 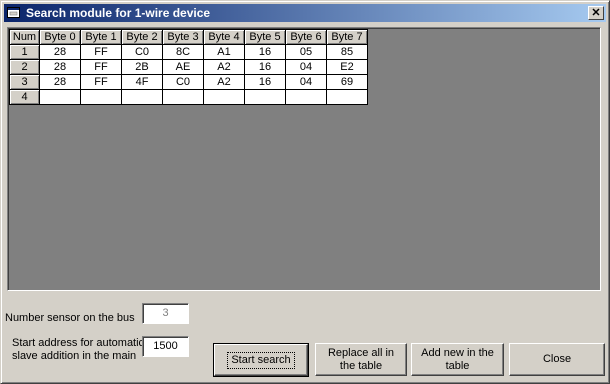 I want to click on column-header: Byte 6, so click(x=306, y=37).